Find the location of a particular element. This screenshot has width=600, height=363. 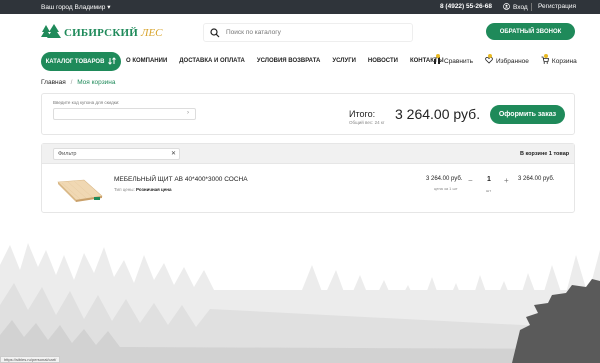

login-label: Вход is located at coordinates (520, 7).